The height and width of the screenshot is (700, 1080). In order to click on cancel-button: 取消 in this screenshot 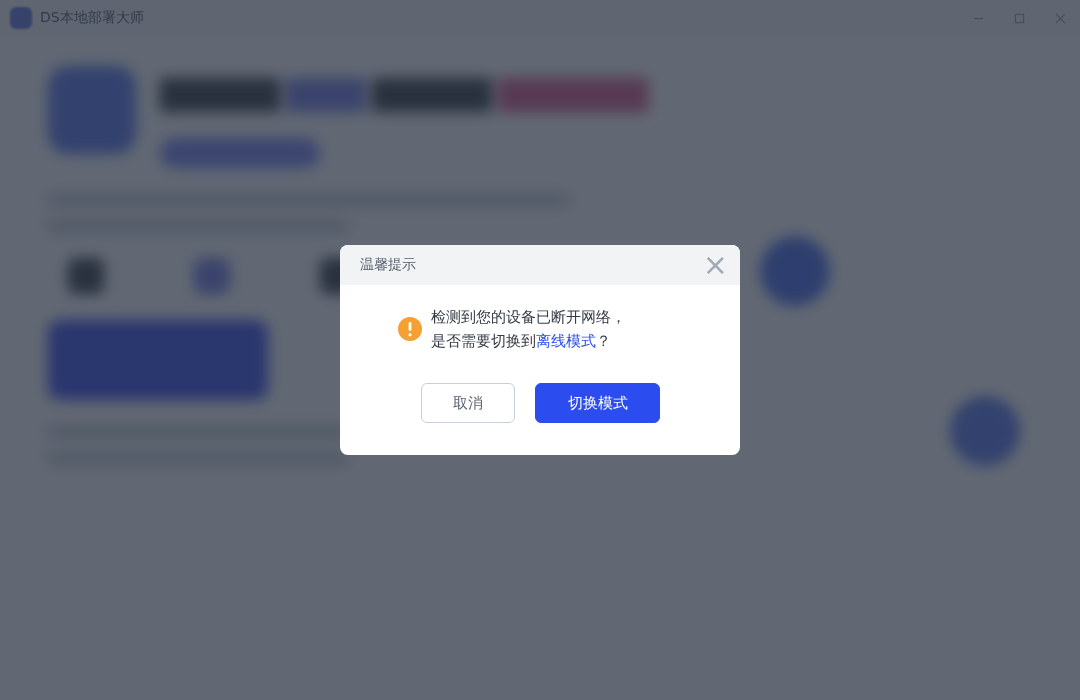, I will do `click(468, 403)`.